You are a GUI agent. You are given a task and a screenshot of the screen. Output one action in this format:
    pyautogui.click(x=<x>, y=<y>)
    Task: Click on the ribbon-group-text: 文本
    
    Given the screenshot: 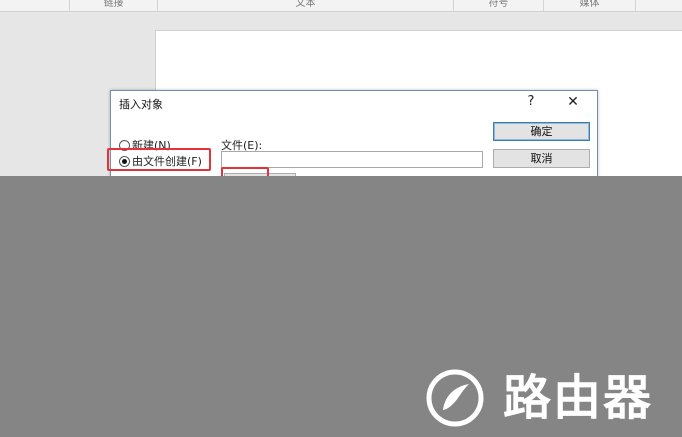 What is the action you would take?
    pyautogui.click(x=306, y=5)
    